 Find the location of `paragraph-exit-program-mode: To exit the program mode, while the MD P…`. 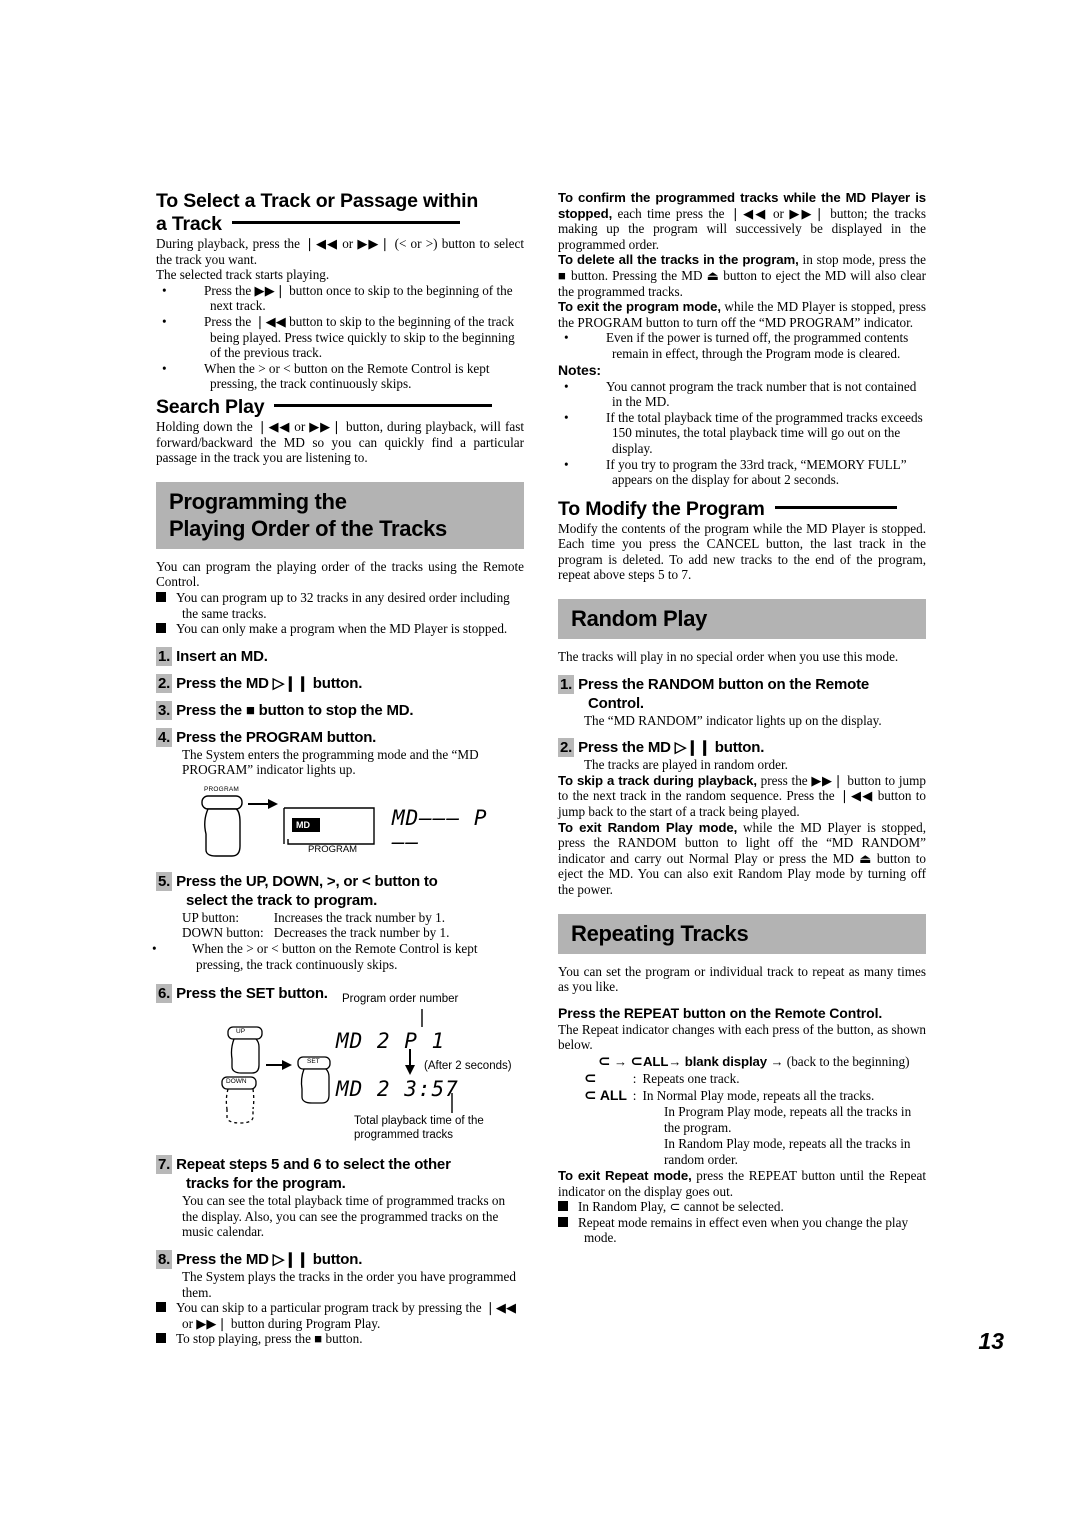

paragraph-exit-program-mode: To exit the program mode, while the MD P… is located at coordinates (742, 314).